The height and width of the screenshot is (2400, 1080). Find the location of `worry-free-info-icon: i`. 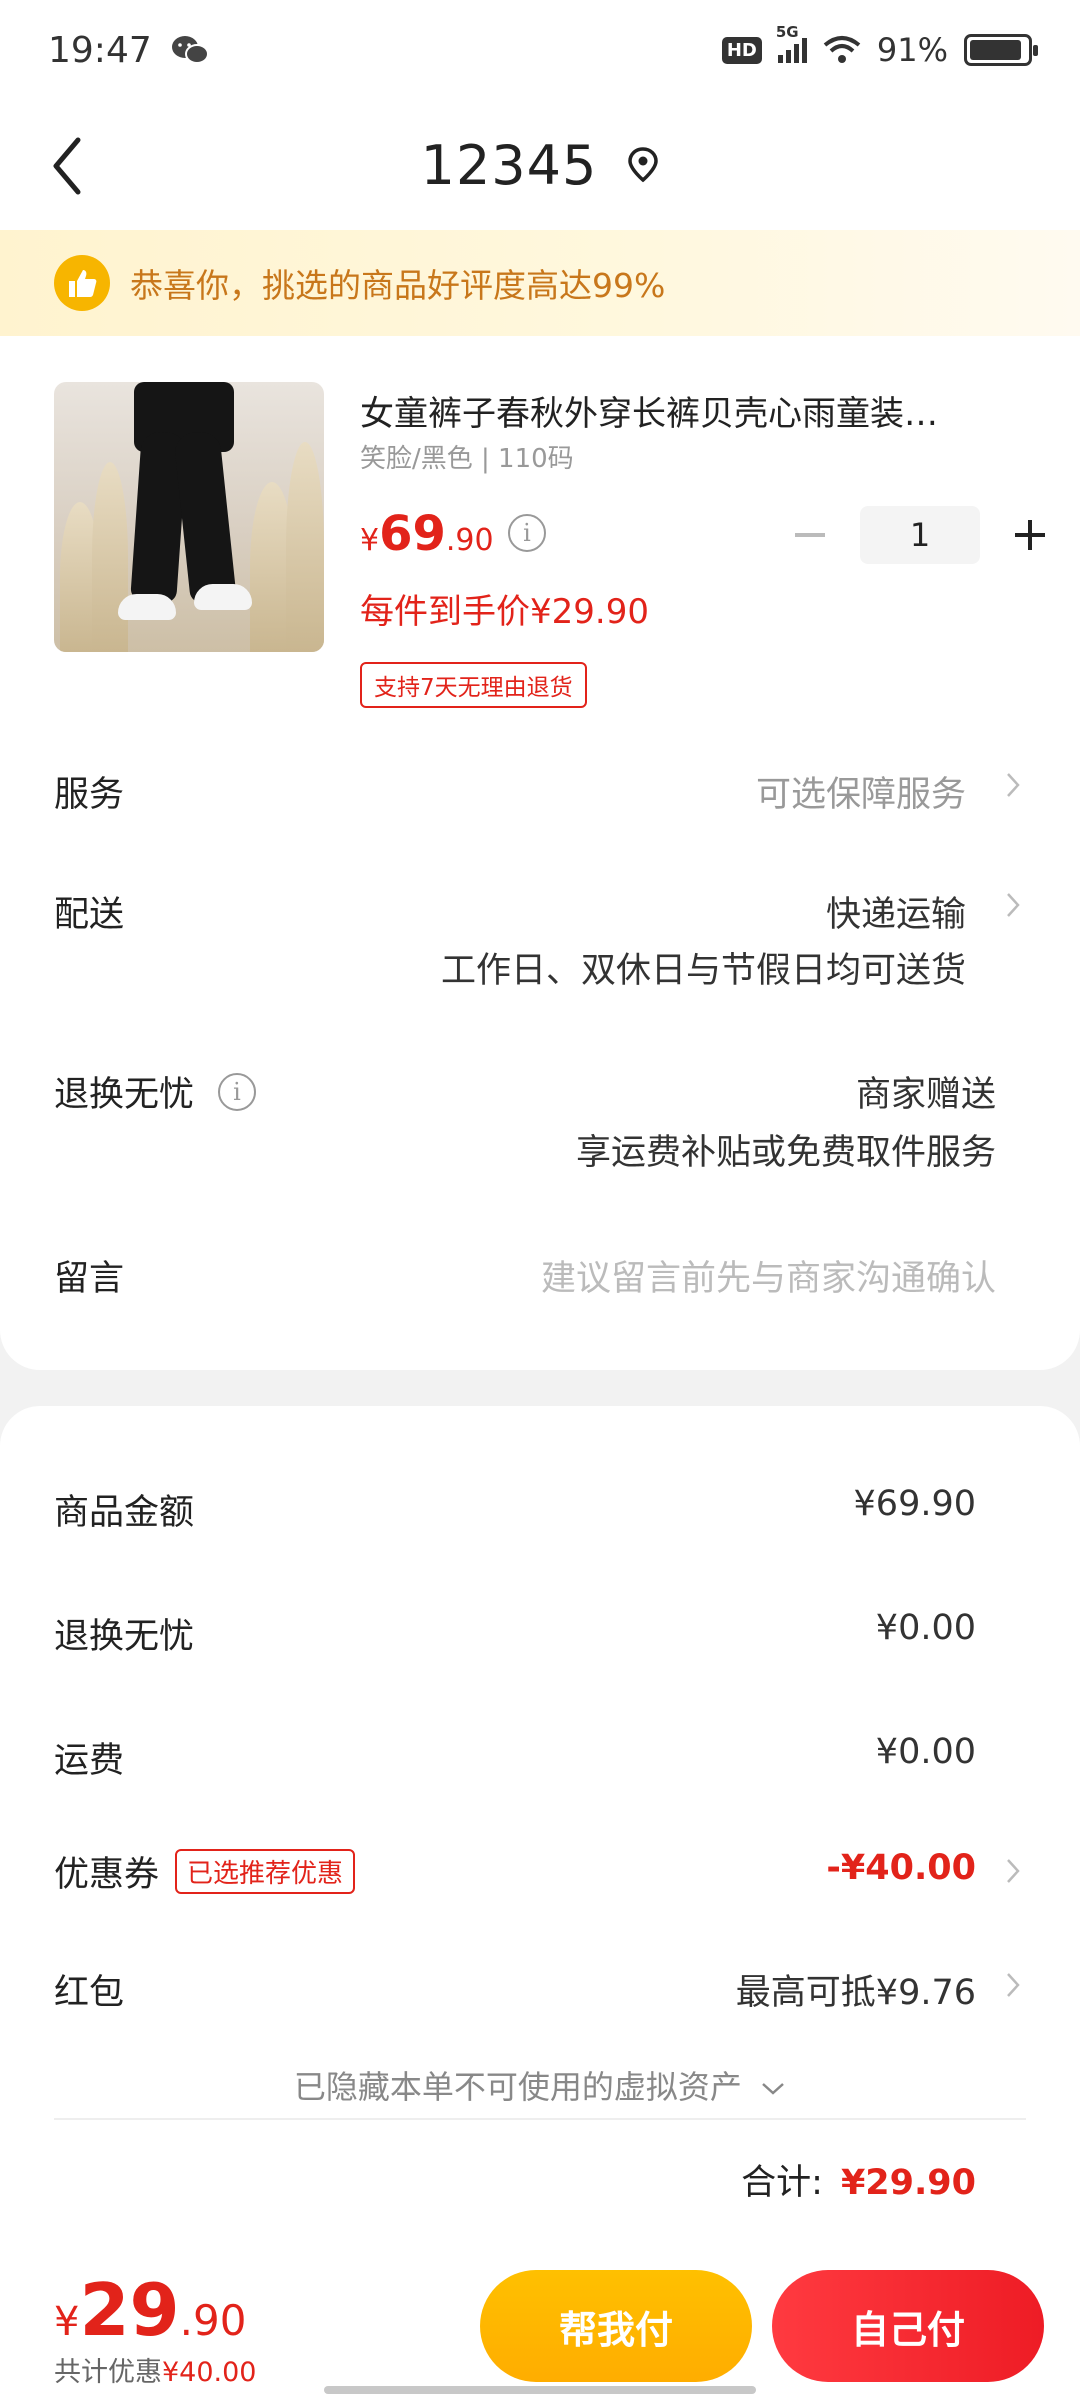

worry-free-info-icon: i is located at coordinates (237, 1091).